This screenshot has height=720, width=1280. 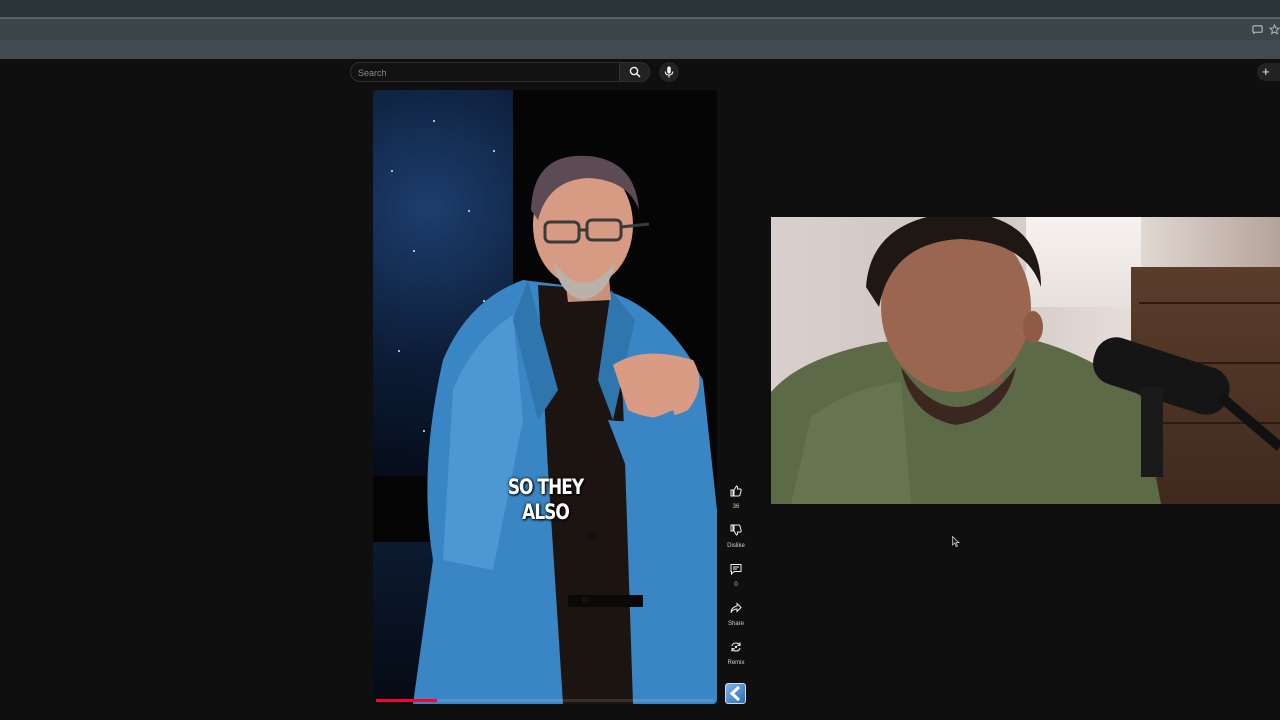 I want to click on browser-tab-strip, so click(x=640, y=9).